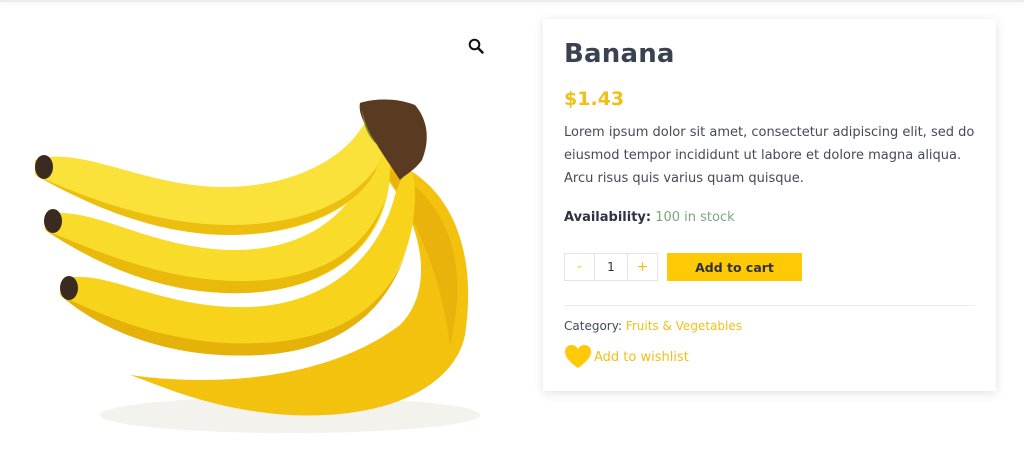  What do you see at coordinates (641, 357) in the screenshot?
I see `wishlist-label: Add to wishlist` at bounding box center [641, 357].